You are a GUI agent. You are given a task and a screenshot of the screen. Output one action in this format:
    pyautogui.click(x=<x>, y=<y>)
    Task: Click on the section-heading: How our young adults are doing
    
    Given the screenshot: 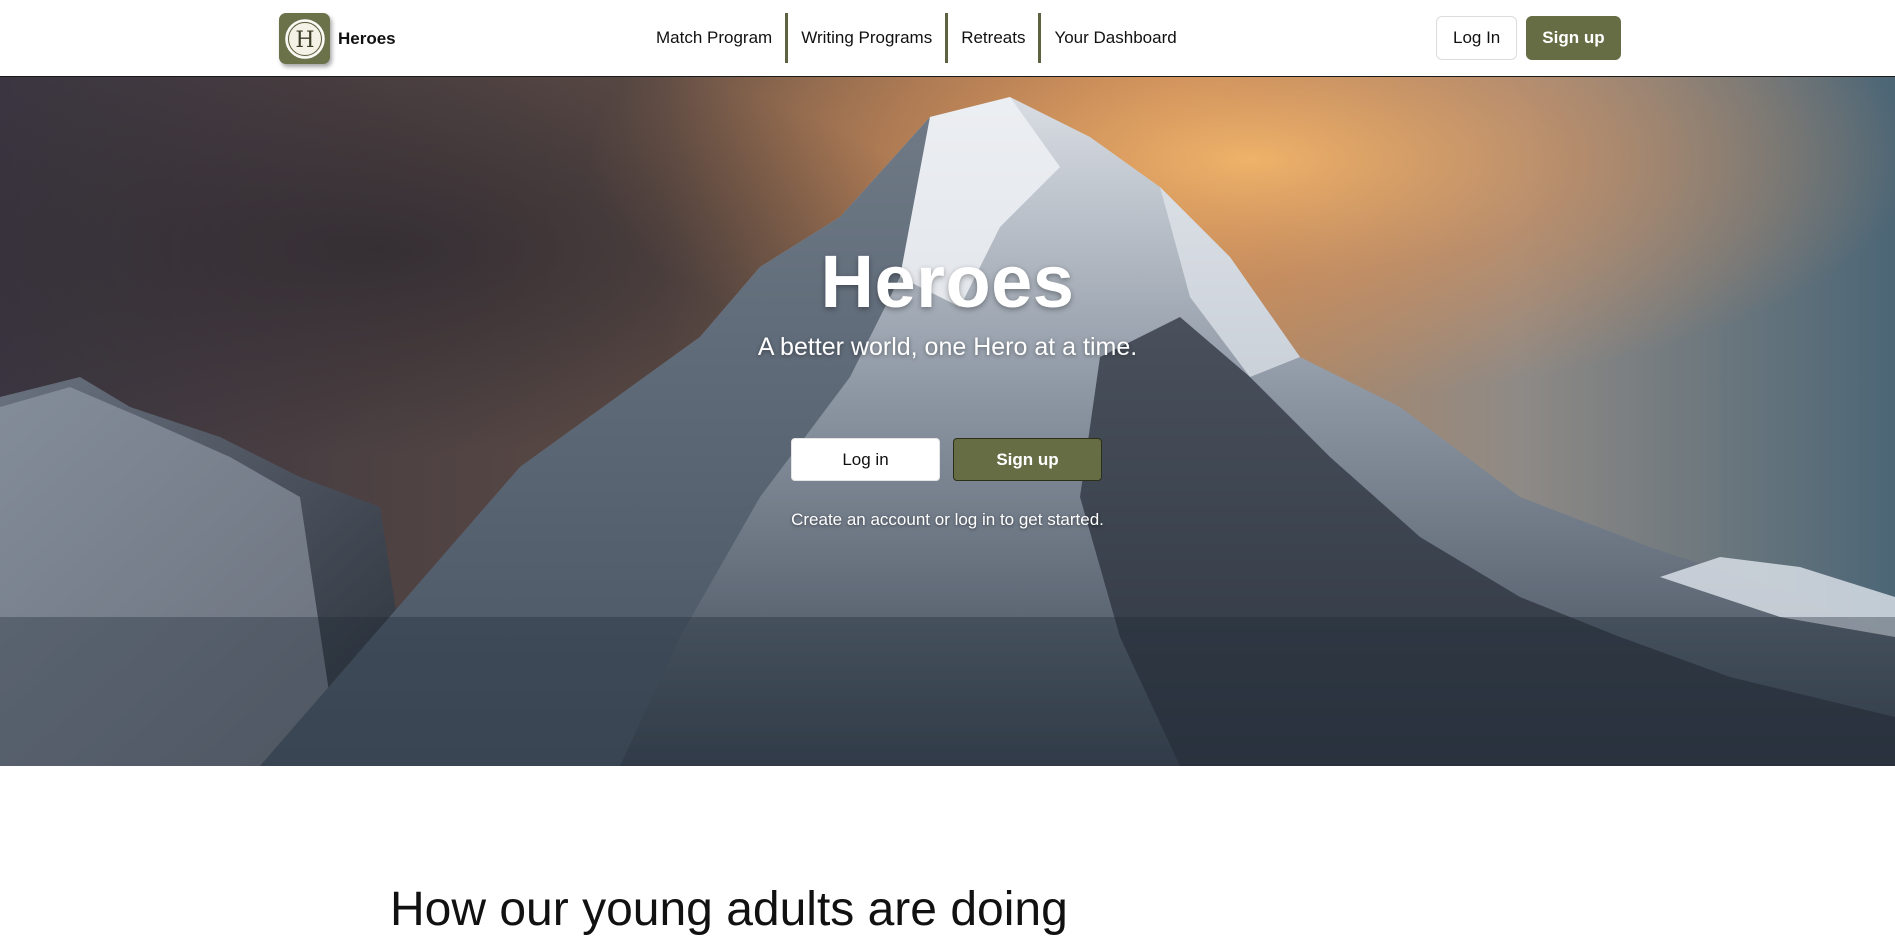 What is the action you would take?
    pyautogui.click(x=729, y=909)
    